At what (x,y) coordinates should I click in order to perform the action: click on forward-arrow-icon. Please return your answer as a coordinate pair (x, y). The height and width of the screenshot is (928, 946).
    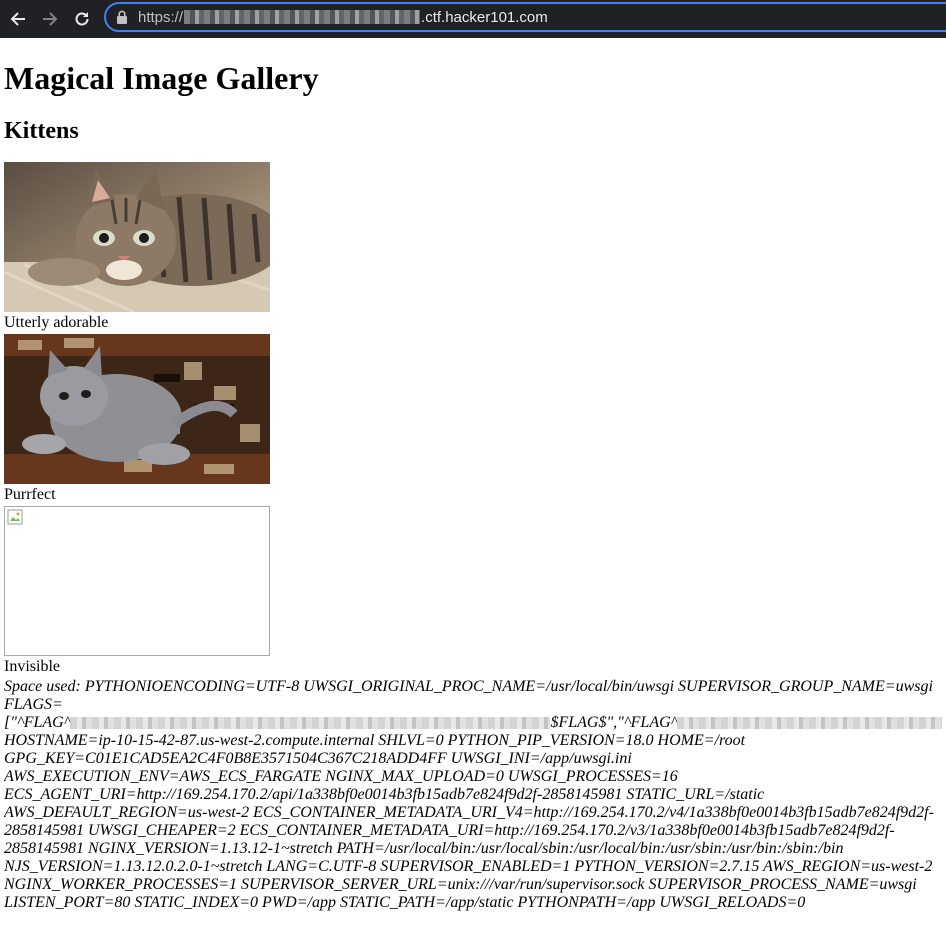
    Looking at the image, I should click on (50, 19).